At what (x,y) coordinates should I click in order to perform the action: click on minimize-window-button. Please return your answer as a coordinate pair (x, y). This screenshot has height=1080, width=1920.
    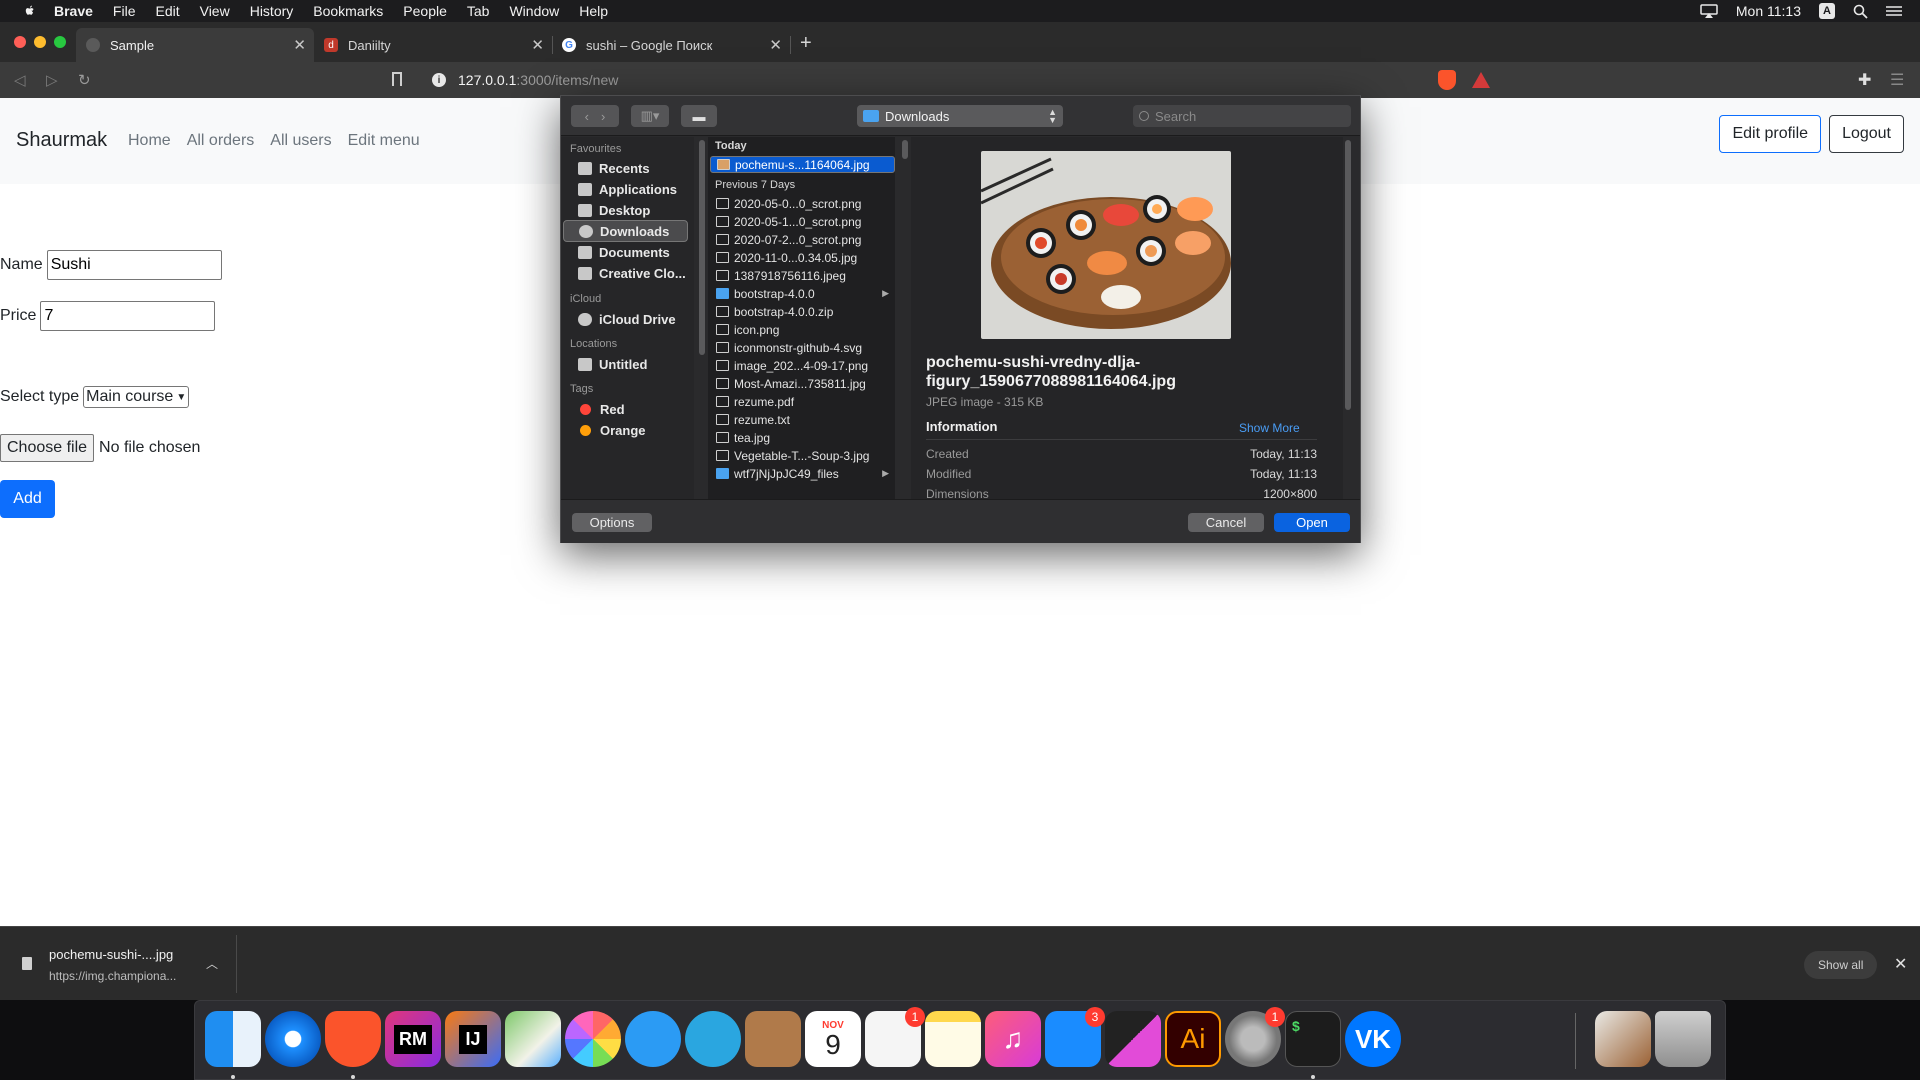
    Looking at the image, I should click on (40, 42).